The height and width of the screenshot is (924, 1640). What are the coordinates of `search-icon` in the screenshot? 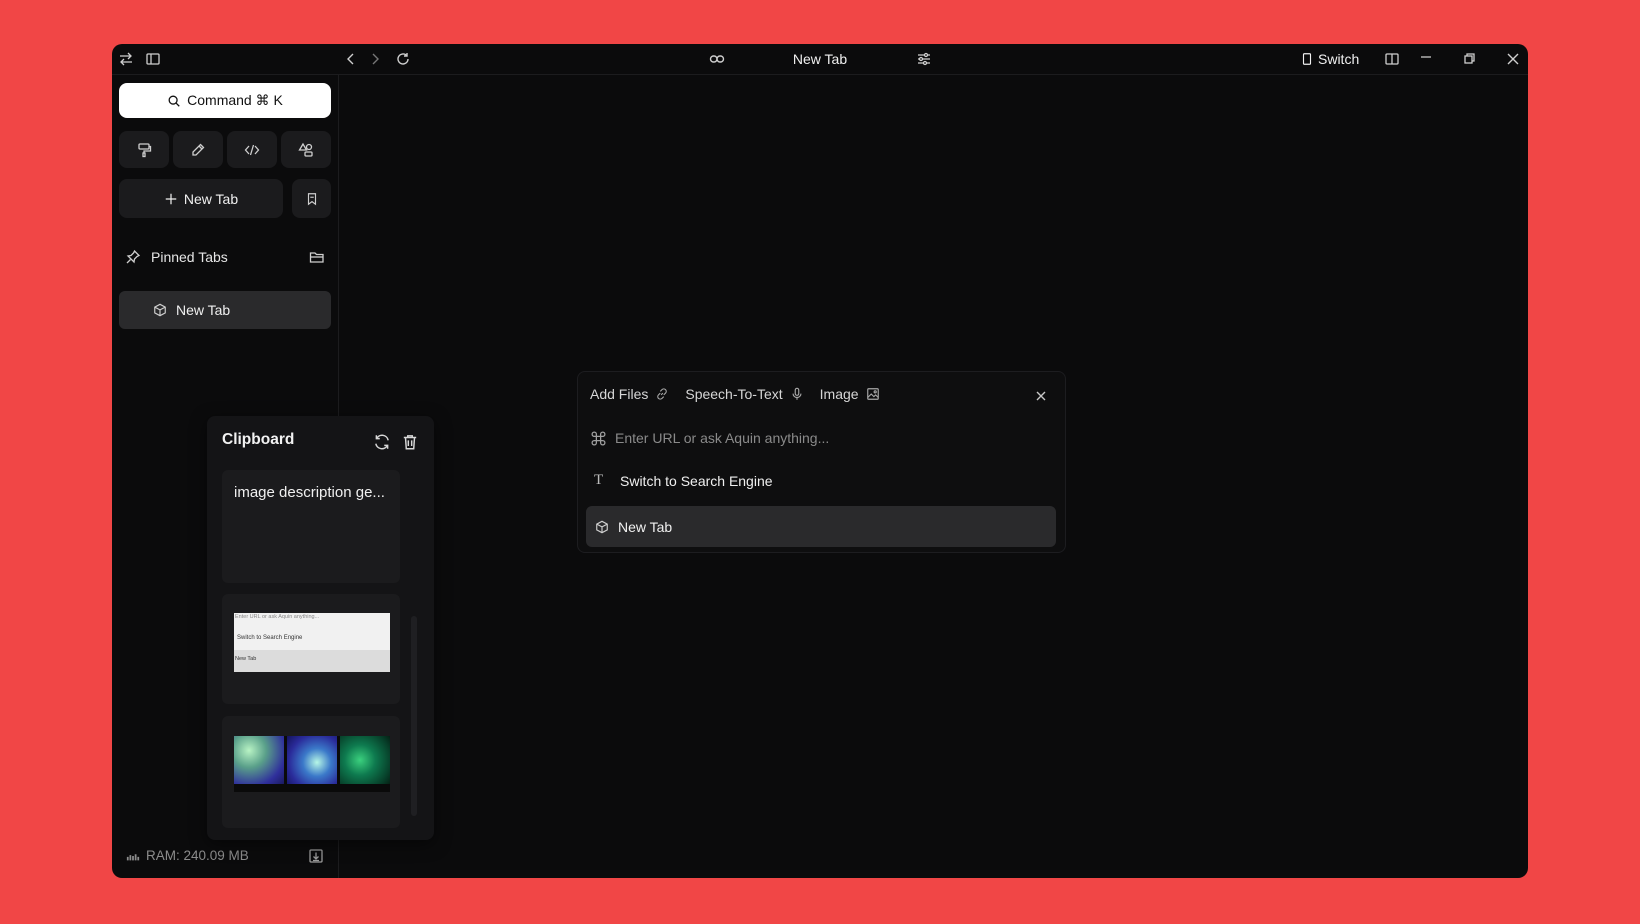 It's located at (174, 101).